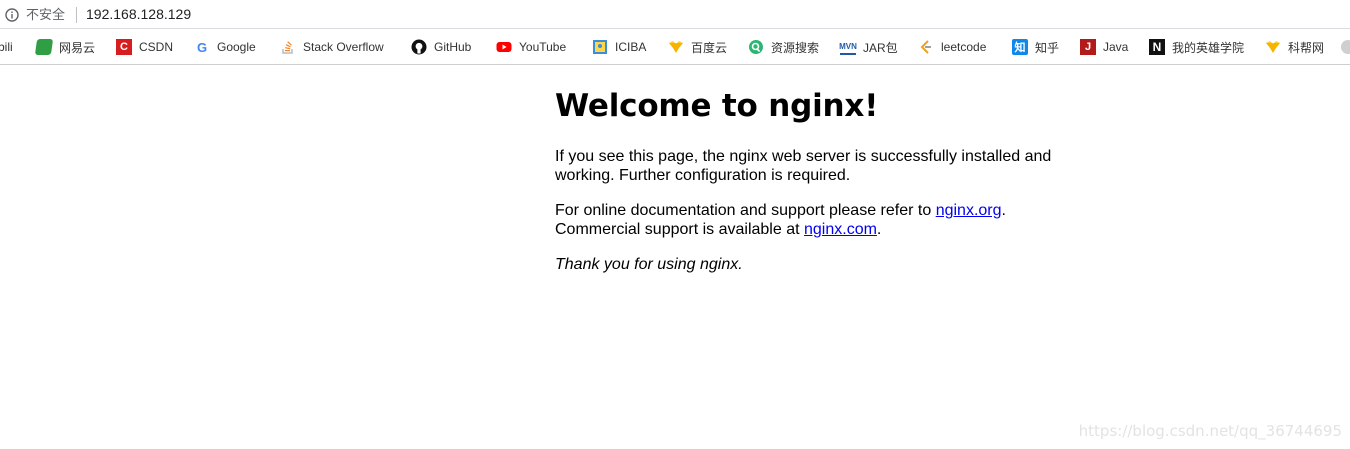 Image resolution: width=1350 pixels, height=449 pixels. What do you see at coordinates (453, 47) in the screenshot?
I see `bookmark-label: GitHub` at bounding box center [453, 47].